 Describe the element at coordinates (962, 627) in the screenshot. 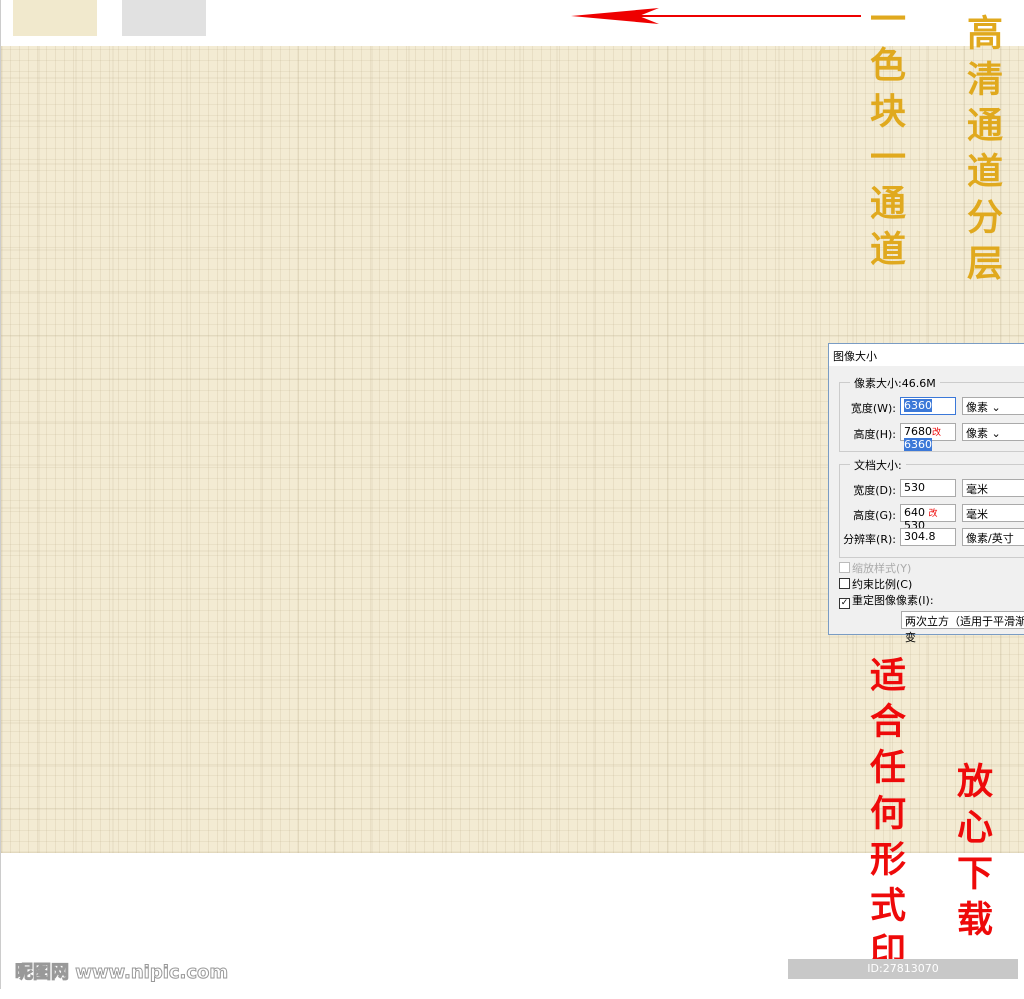

I see `resample-method-select: 两次立方（适用于平滑渐变` at that location.